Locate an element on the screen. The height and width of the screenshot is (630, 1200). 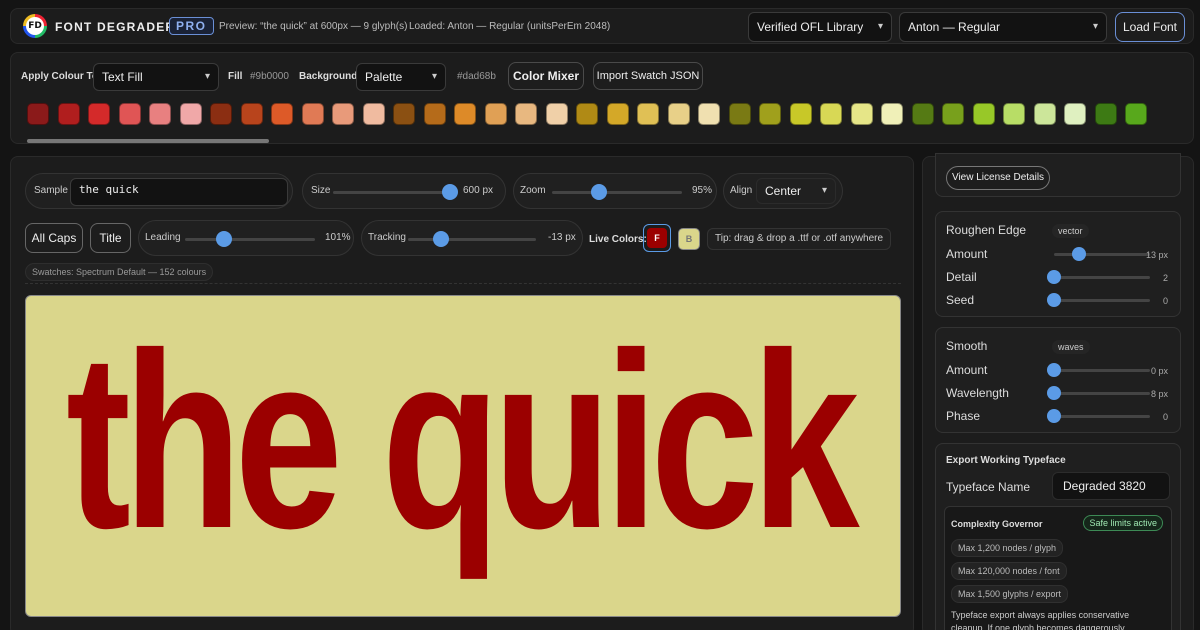
live-fill-swatch: F is located at coordinates (657, 238).